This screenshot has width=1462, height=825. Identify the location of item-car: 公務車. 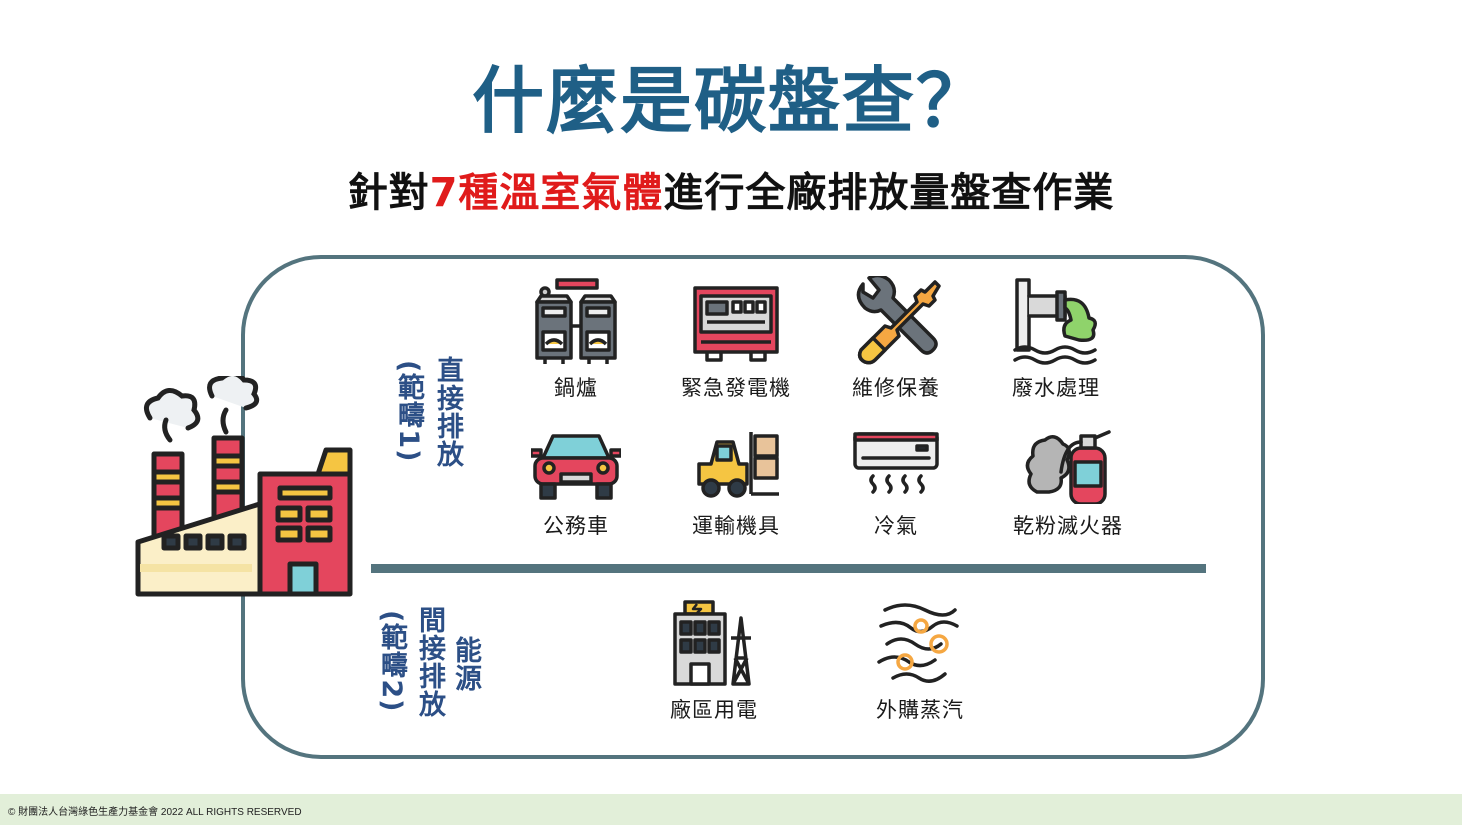
(576, 484).